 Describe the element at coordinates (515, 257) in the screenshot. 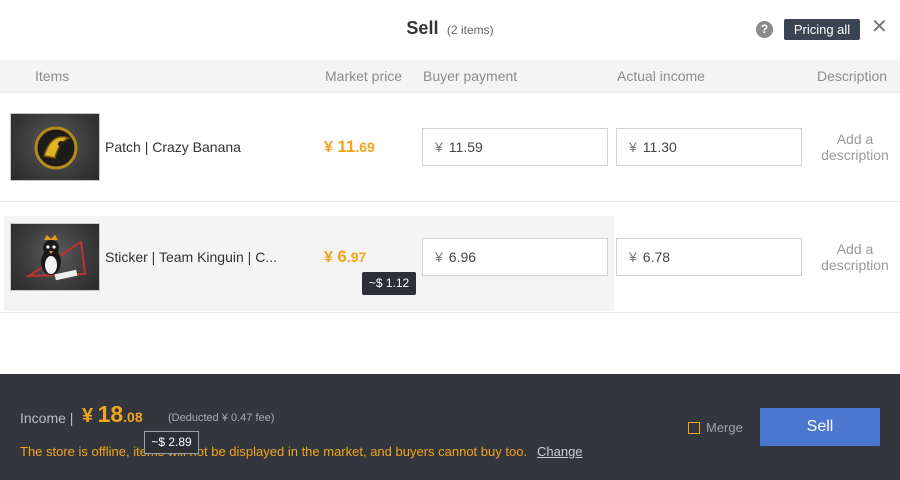

I see `buyer-payment-input: ¥6.96` at that location.